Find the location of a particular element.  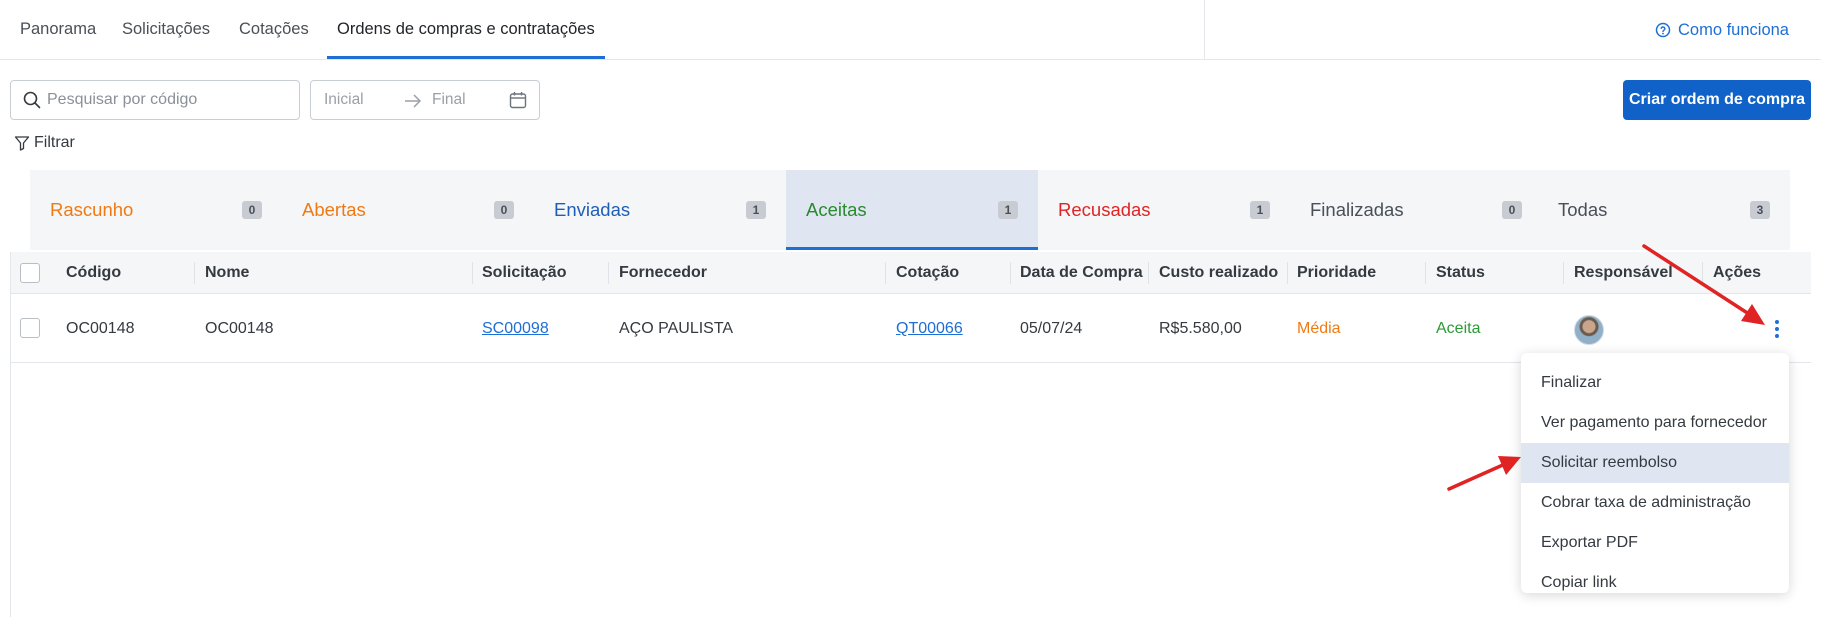

nav-divider is located at coordinates (1204, 29).